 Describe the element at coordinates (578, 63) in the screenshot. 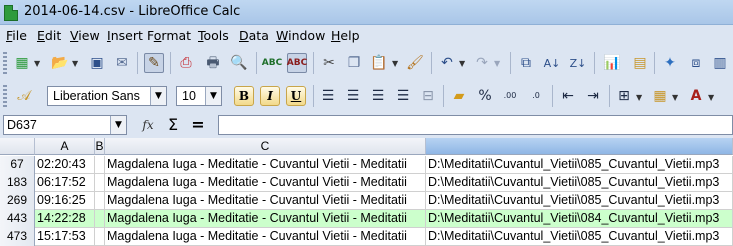

I see `sort-descending-icon: Z↓` at that location.